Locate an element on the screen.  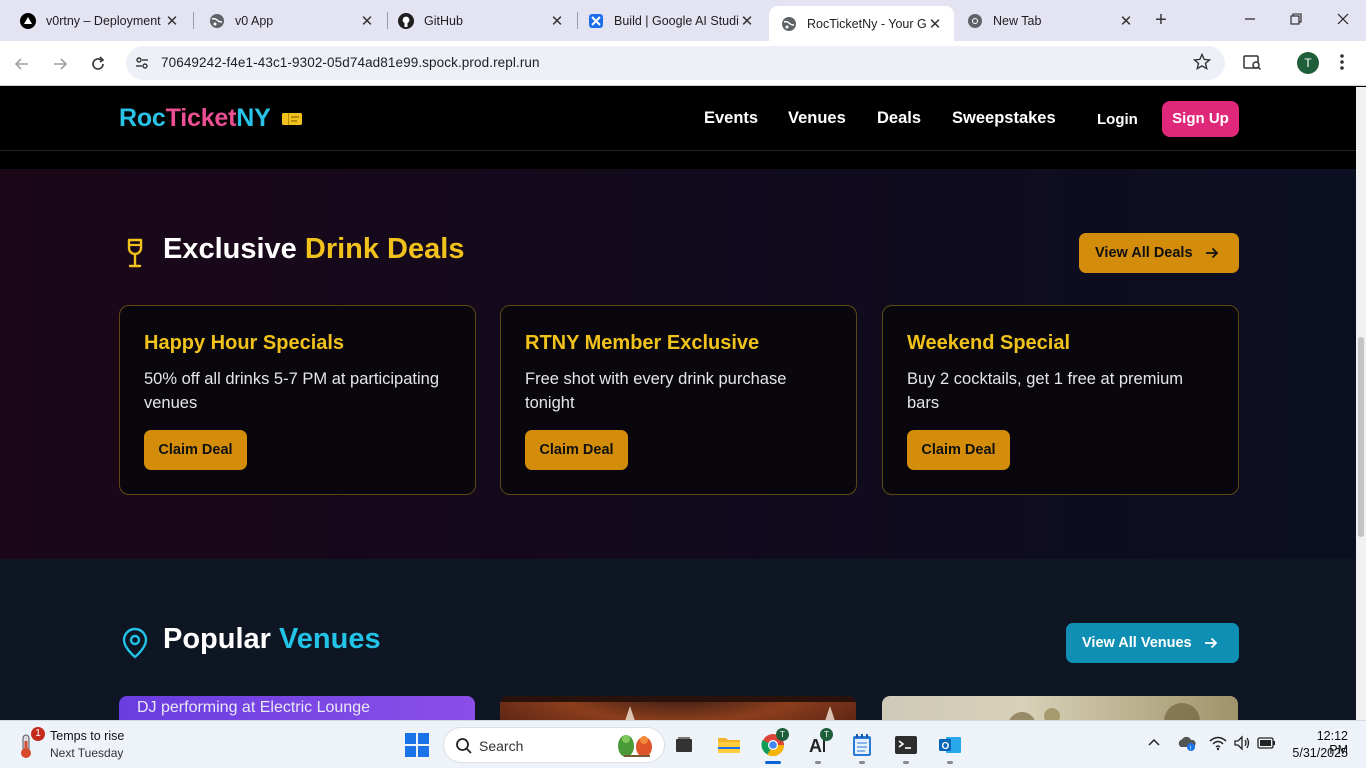
map-pin-icon is located at coordinates (135, 645).